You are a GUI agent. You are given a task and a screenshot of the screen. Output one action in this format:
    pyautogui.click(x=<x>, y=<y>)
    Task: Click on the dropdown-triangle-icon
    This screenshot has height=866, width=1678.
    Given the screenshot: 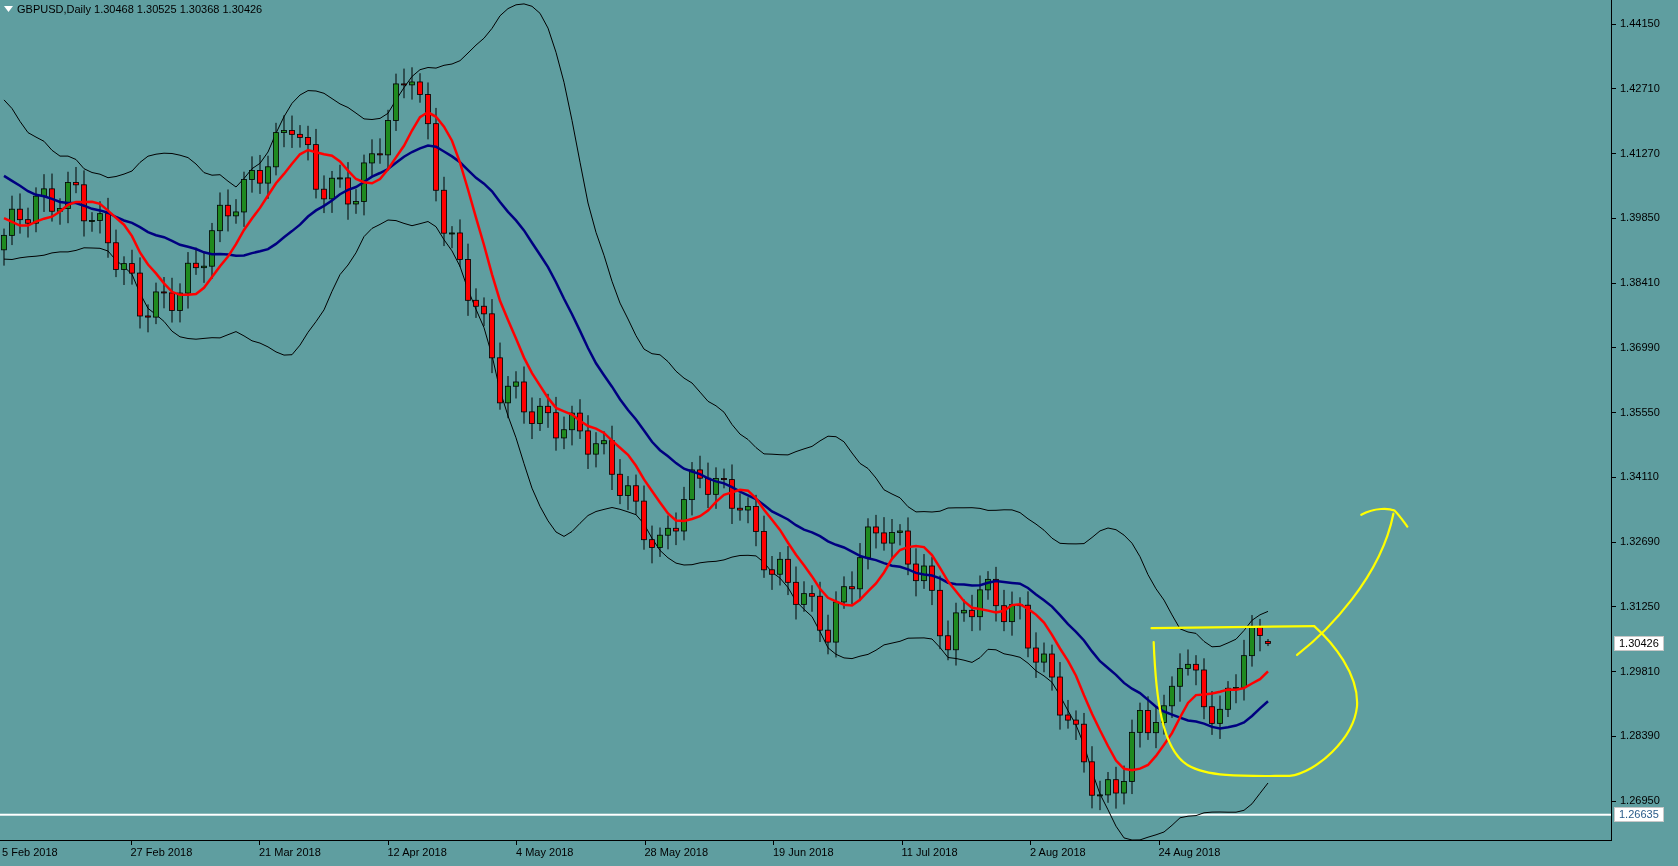 What is the action you would take?
    pyautogui.click(x=8, y=9)
    